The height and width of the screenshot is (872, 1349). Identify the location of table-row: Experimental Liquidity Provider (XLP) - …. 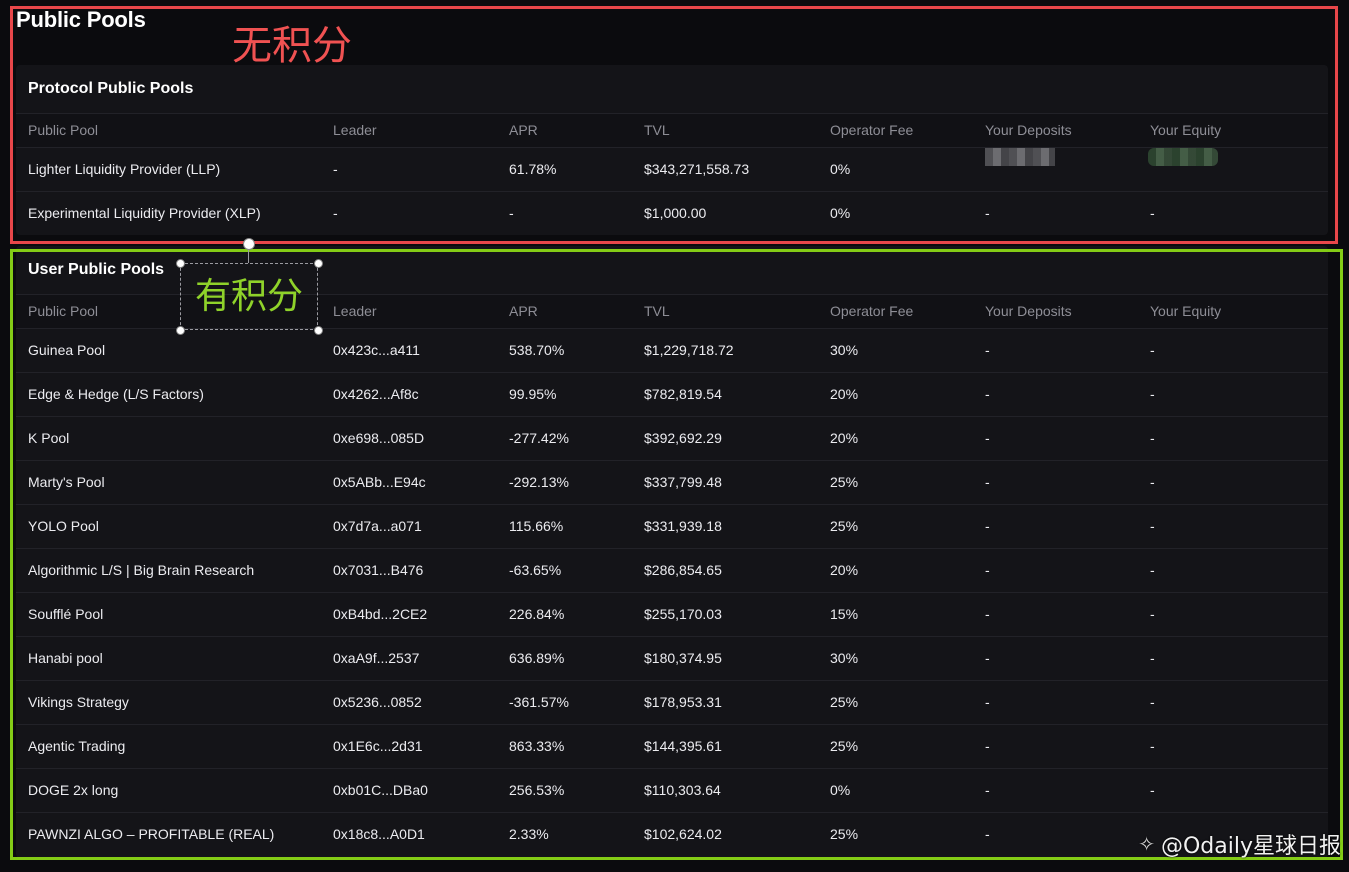
(672, 213).